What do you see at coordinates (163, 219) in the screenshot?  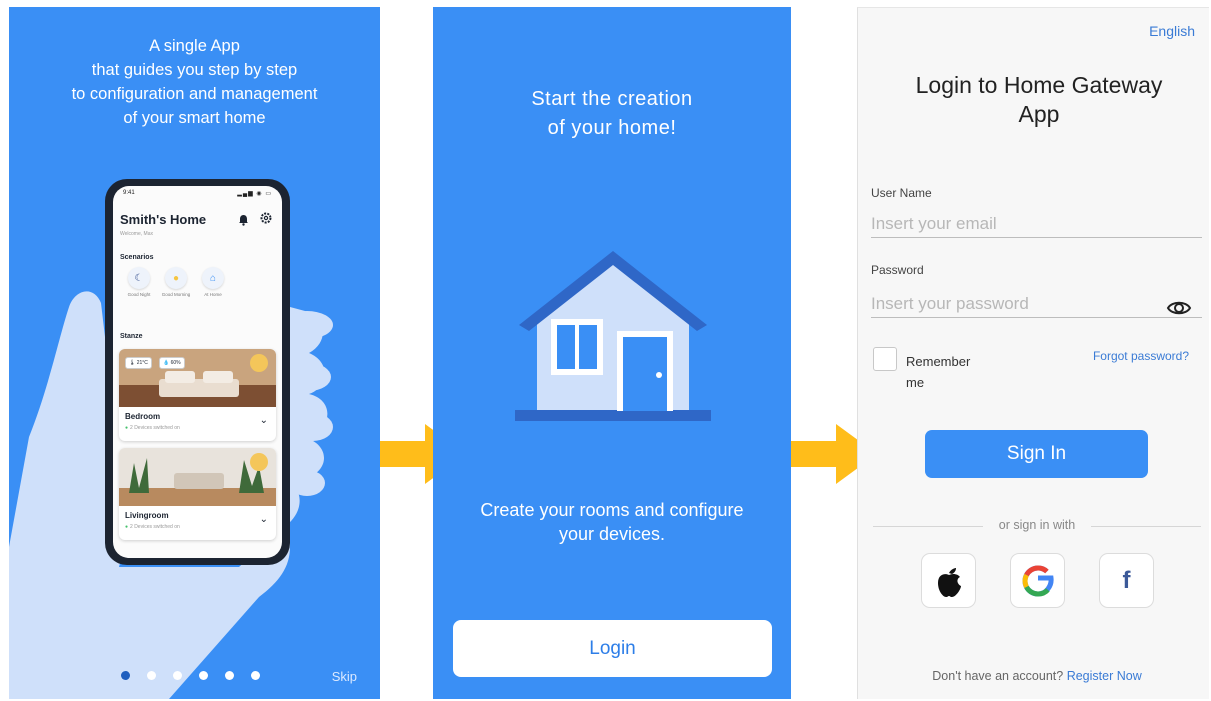 I see `home-title: Smith's Home` at bounding box center [163, 219].